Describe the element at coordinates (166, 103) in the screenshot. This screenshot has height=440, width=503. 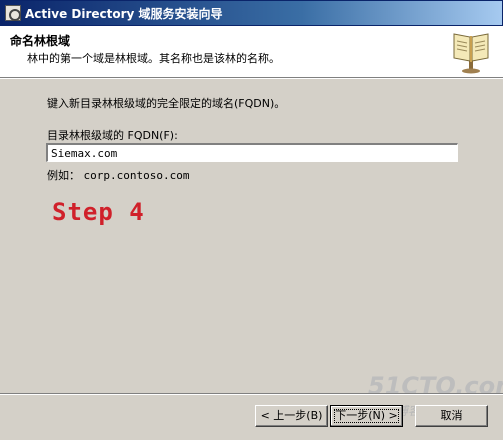
I see `instruction-text: 键入新目录林根级域的完全限定的域名(FQDN)。` at that location.